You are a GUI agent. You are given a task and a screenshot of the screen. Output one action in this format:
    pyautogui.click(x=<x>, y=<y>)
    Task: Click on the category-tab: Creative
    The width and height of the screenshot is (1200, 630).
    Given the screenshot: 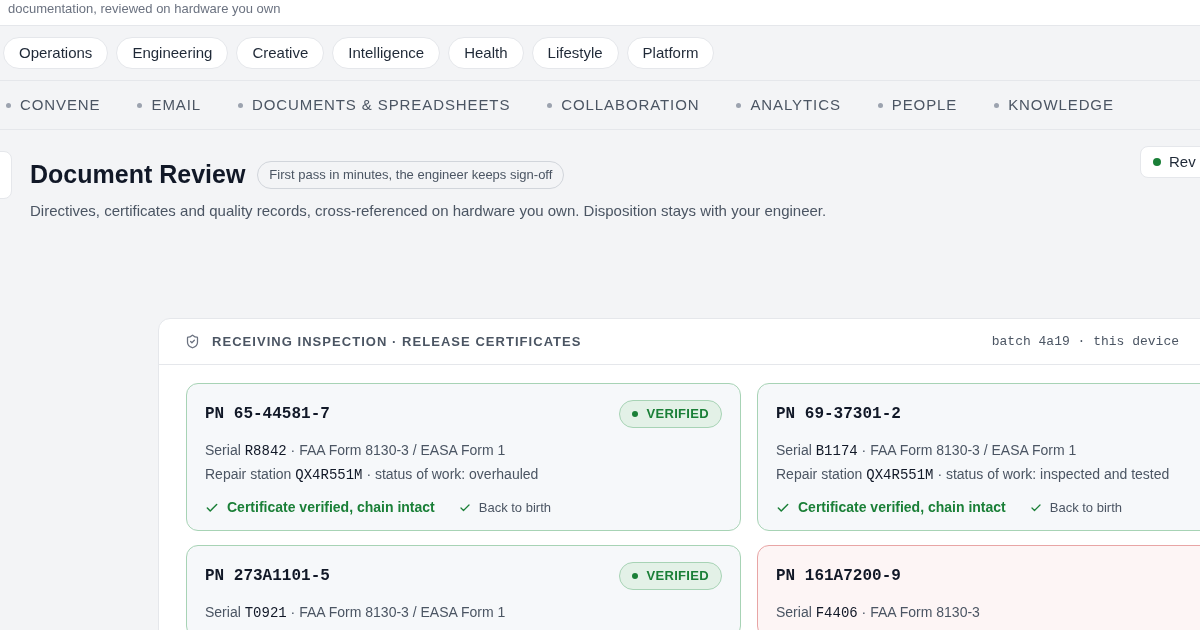 What is the action you would take?
    pyautogui.click(x=280, y=53)
    